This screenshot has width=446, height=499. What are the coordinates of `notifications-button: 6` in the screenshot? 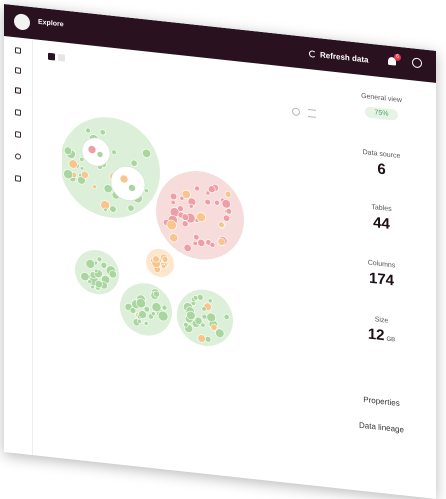 It's located at (394, 60).